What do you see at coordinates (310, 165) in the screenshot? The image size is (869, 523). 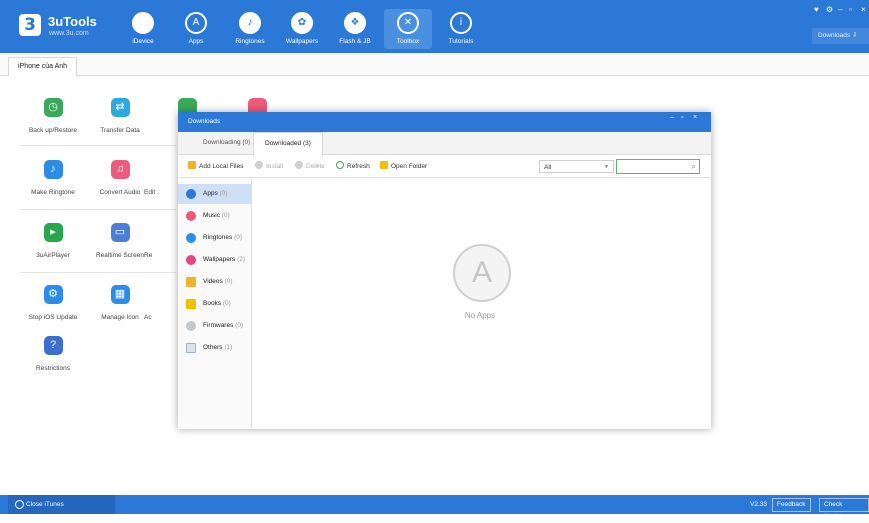 I see `delete-button: Delete` at bounding box center [310, 165].